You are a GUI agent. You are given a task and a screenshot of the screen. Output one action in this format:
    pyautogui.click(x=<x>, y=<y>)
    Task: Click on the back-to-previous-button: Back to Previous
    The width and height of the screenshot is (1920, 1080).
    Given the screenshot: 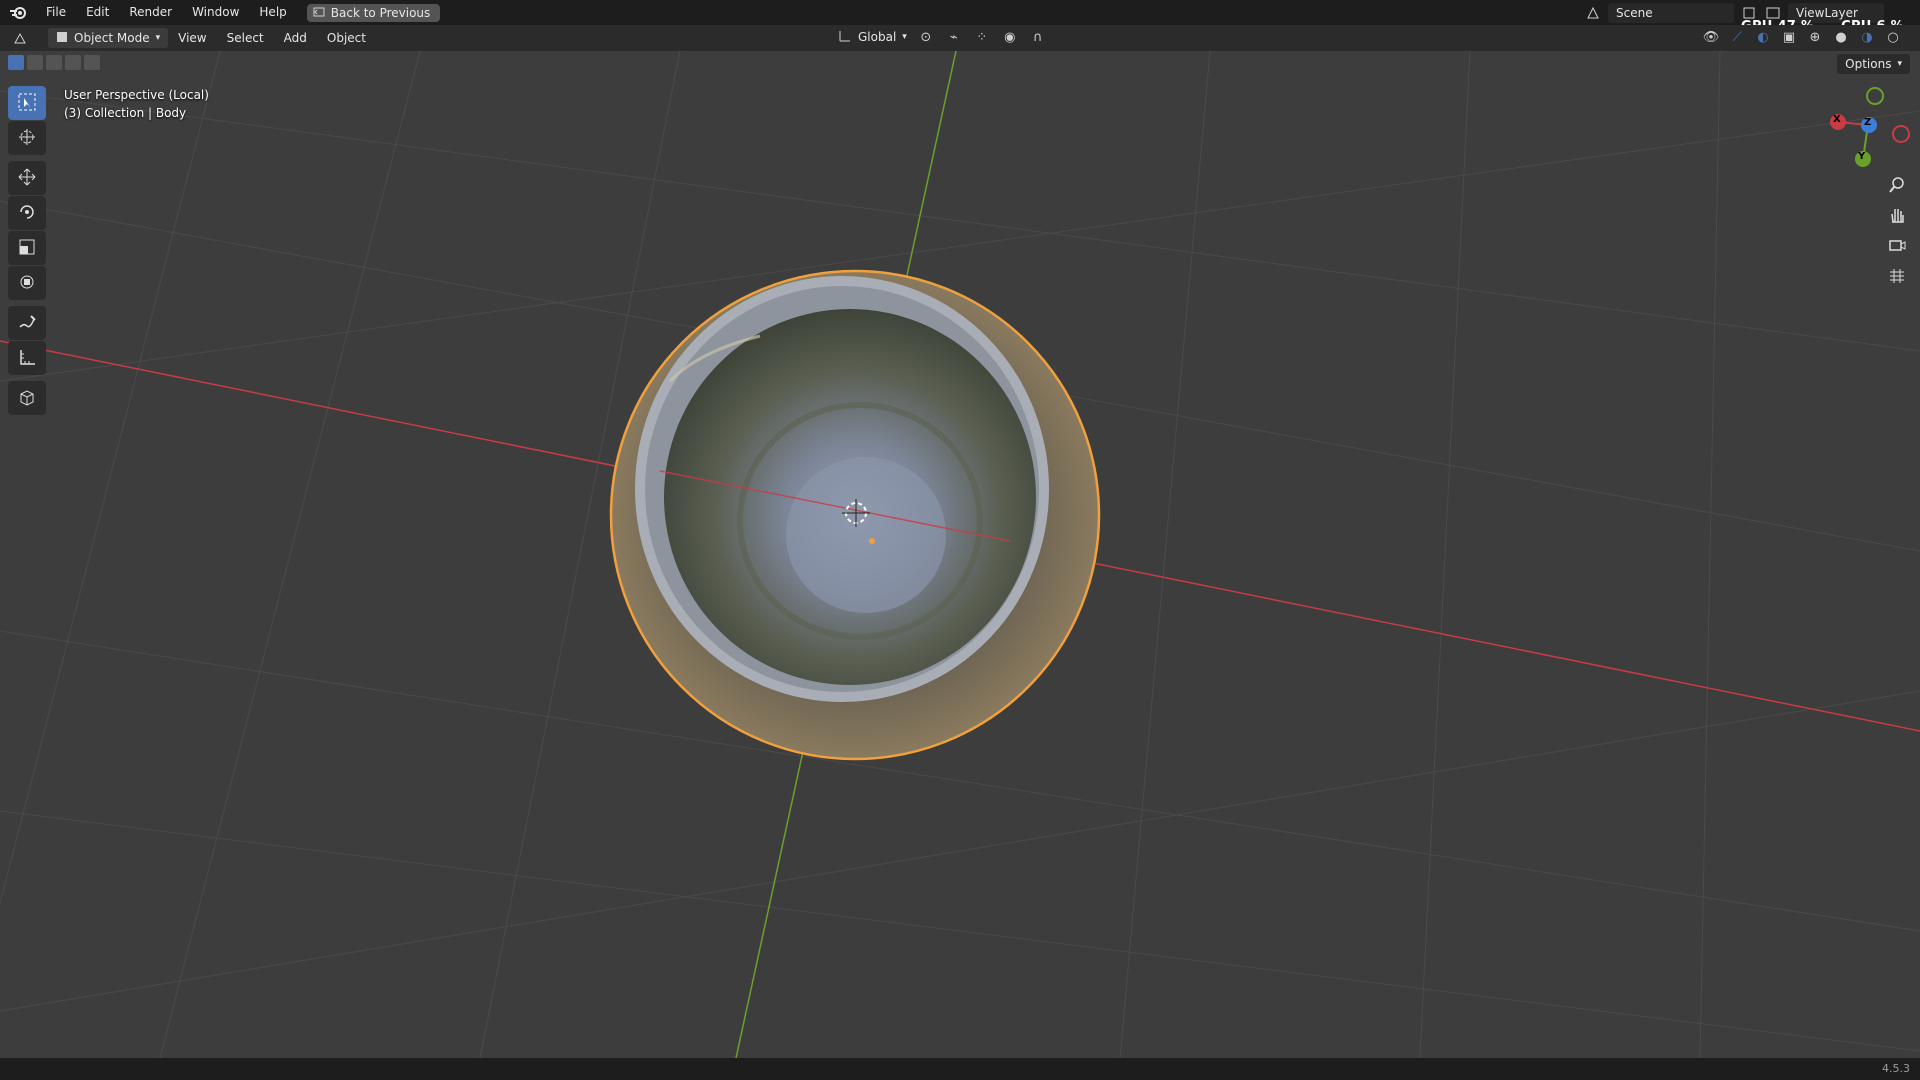 What is the action you would take?
    pyautogui.click(x=373, y=12)
    